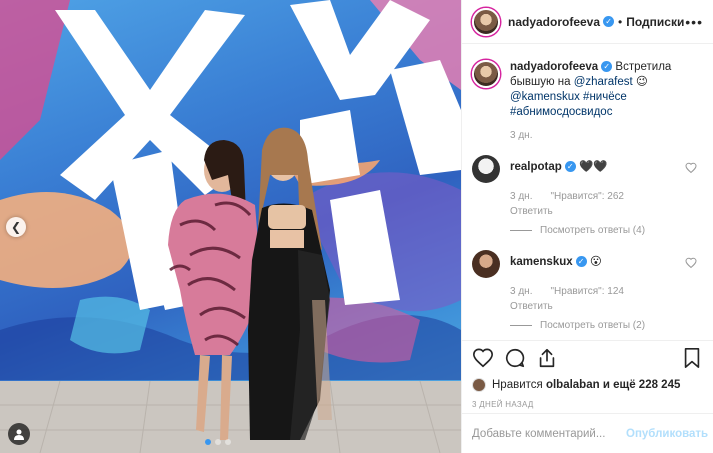 Image resolution: width=713 pixels, height=453 pixels. I want to click on comment-likes: "Нравится": 262, so click(586, 196).